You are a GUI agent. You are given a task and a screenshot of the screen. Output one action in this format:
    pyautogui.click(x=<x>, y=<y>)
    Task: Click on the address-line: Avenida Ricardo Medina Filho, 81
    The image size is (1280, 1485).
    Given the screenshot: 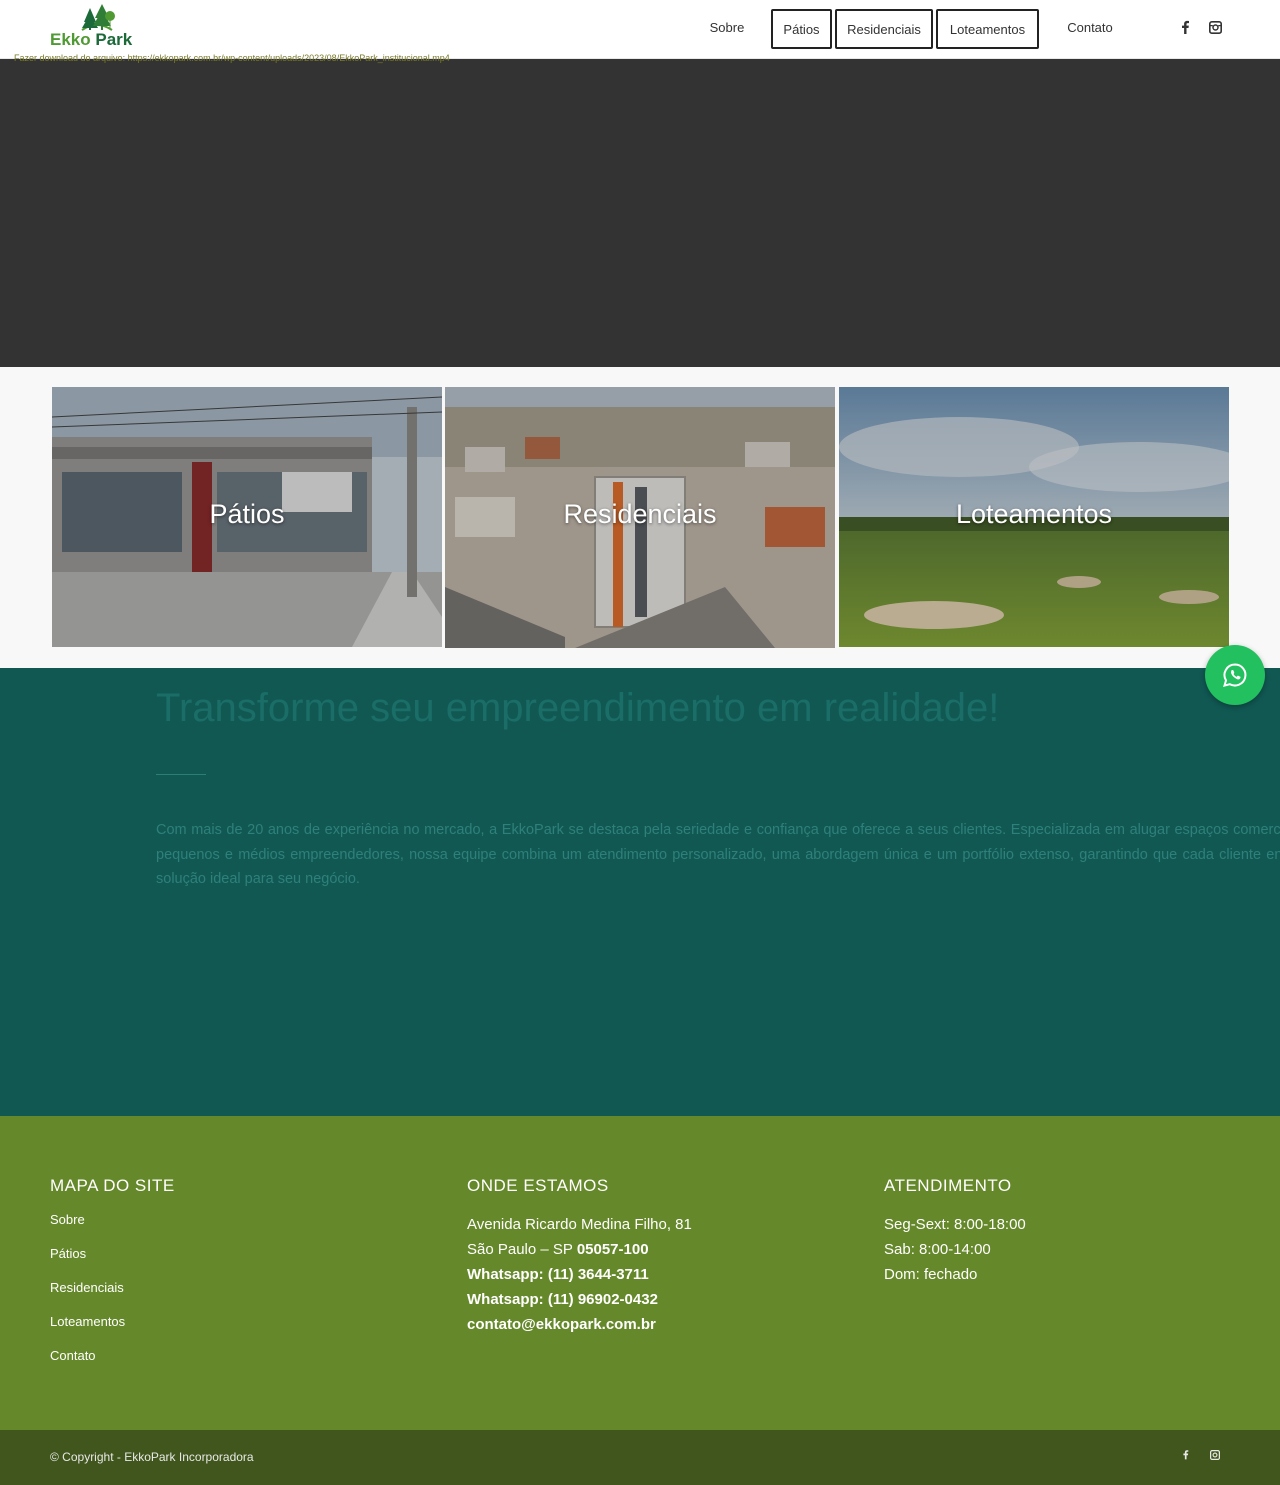 What is the action you would take?
    pyautogui.click(x=579, y=1224)
    